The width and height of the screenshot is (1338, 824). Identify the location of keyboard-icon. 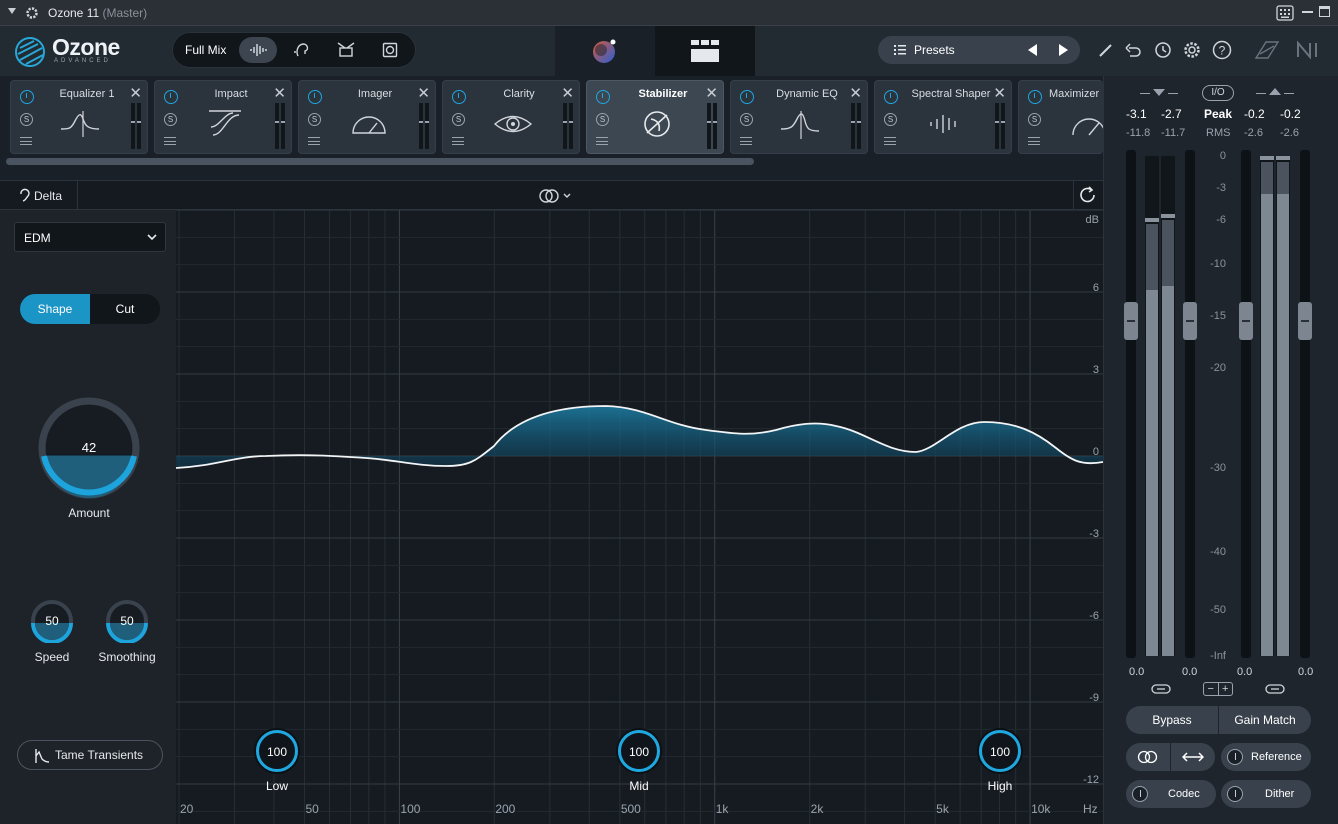
(1285, 13).